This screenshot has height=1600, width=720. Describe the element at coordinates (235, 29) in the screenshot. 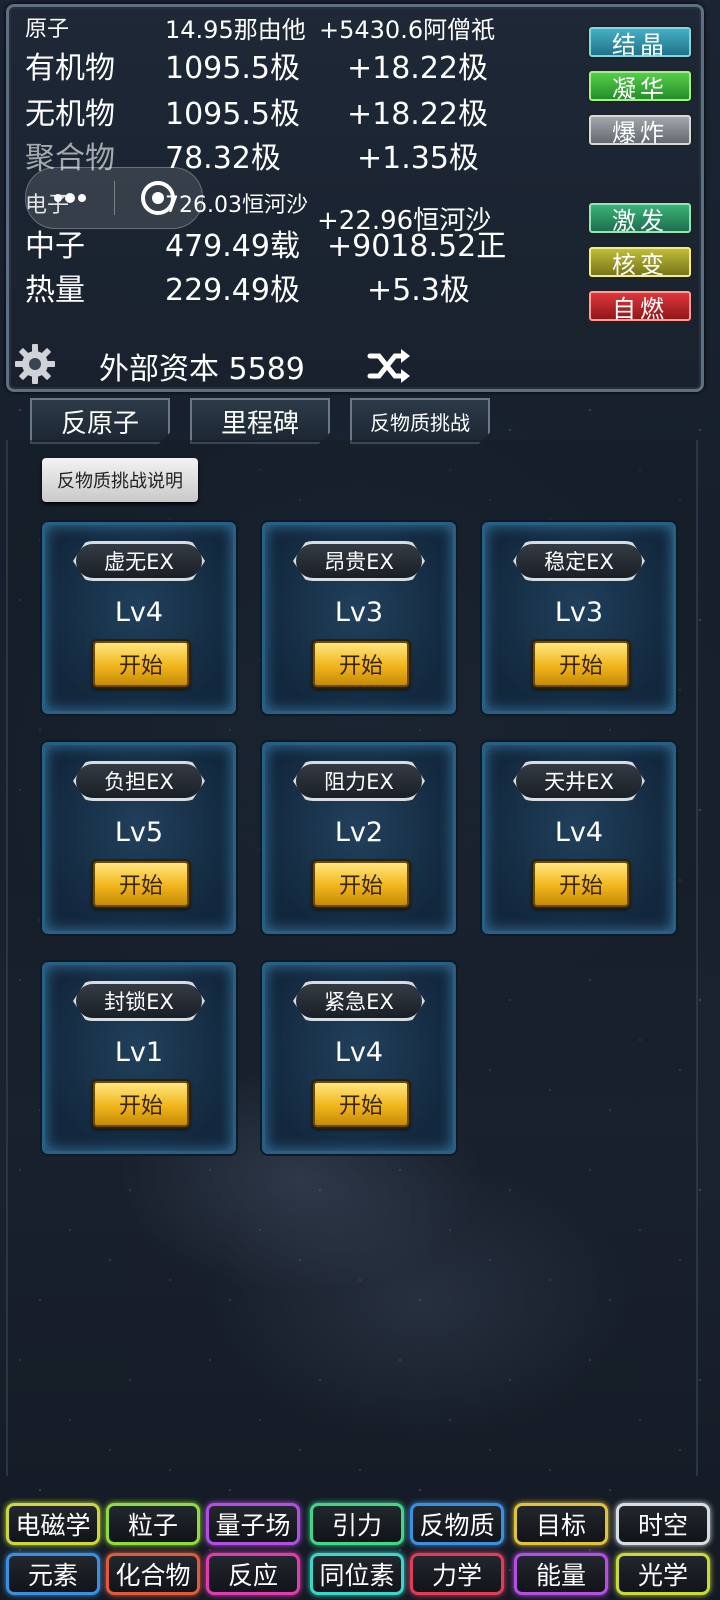

I see `resource-value: 14.95那由他` at that location.